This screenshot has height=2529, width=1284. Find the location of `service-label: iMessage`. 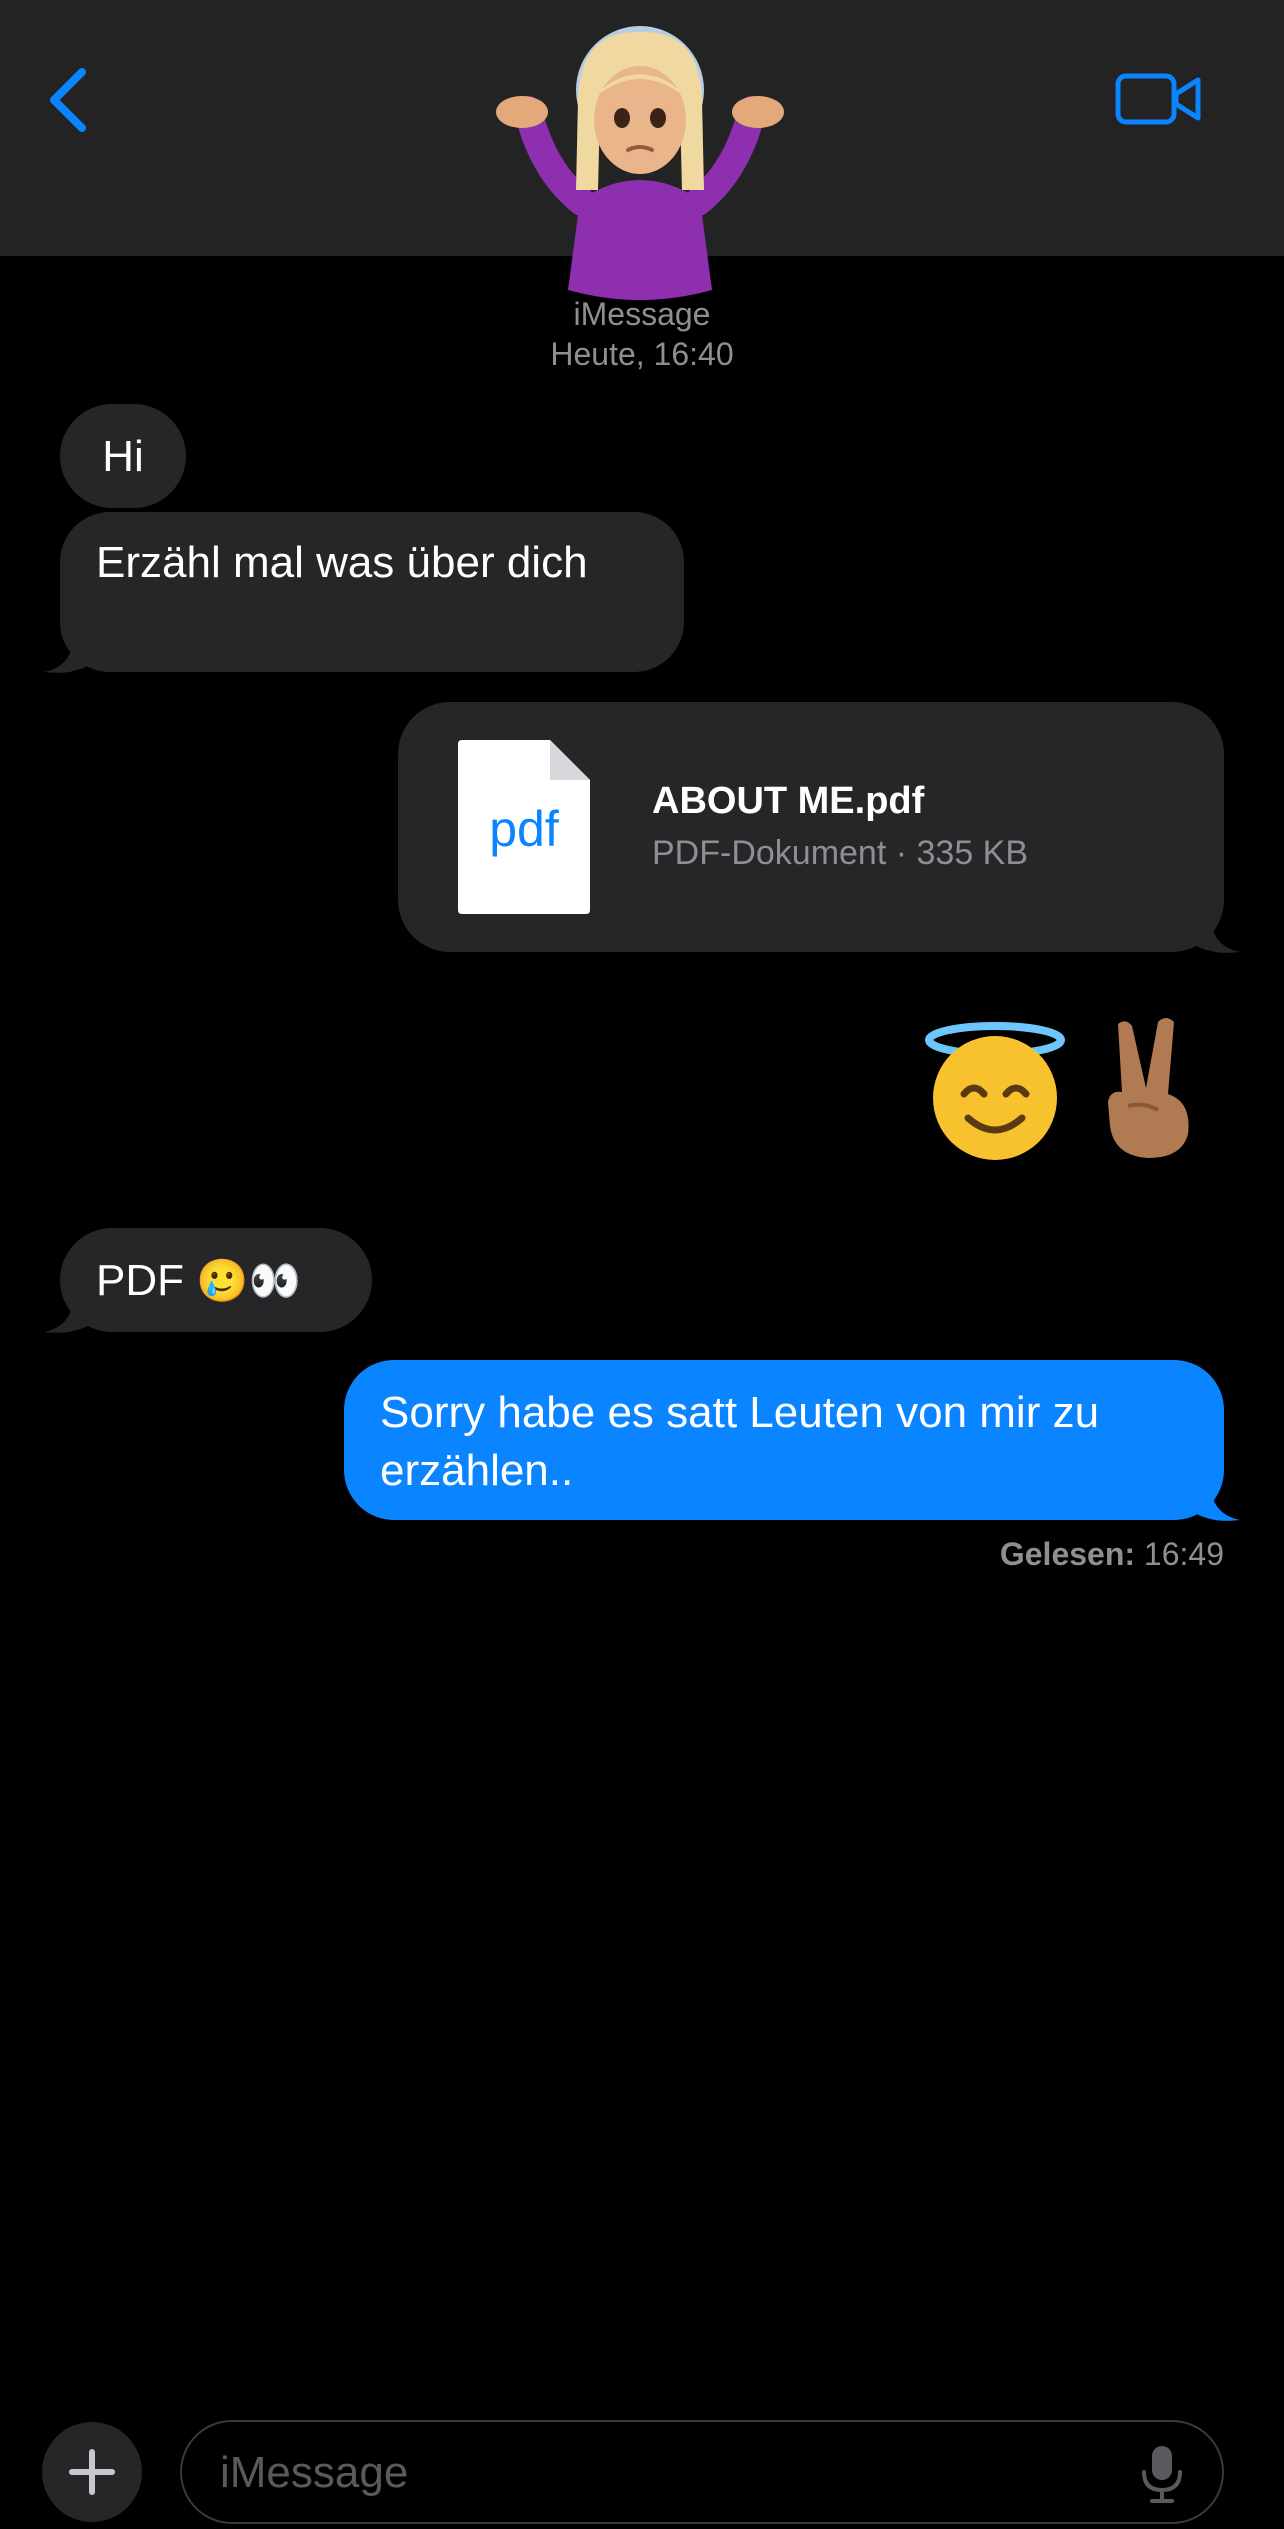

service-label: iMessage is located at coordinates (642, 314).